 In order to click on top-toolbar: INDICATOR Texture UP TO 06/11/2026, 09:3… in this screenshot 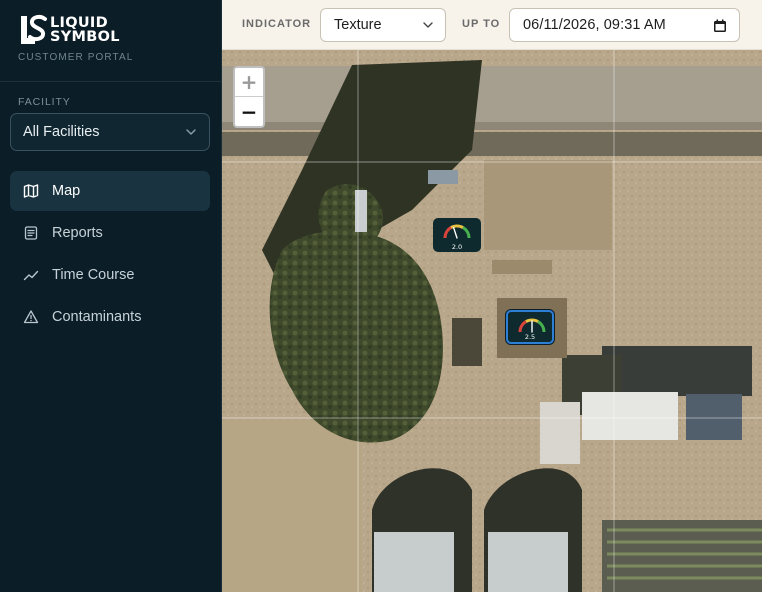, I will do `click(492, 25)`.